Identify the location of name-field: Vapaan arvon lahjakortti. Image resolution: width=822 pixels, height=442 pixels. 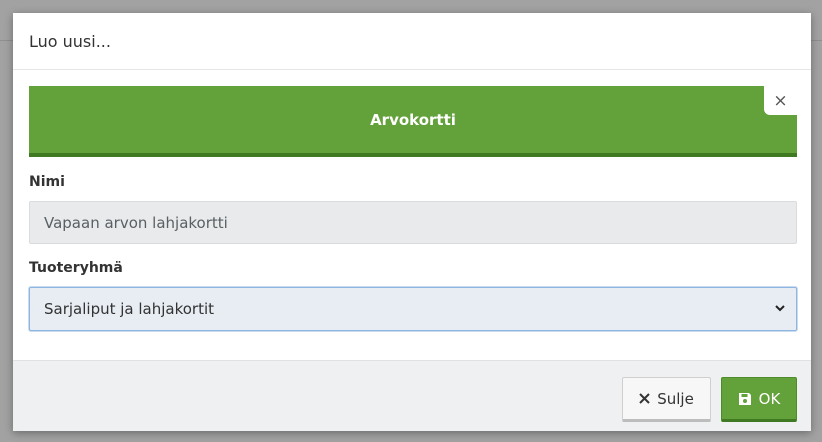
(413, 222).